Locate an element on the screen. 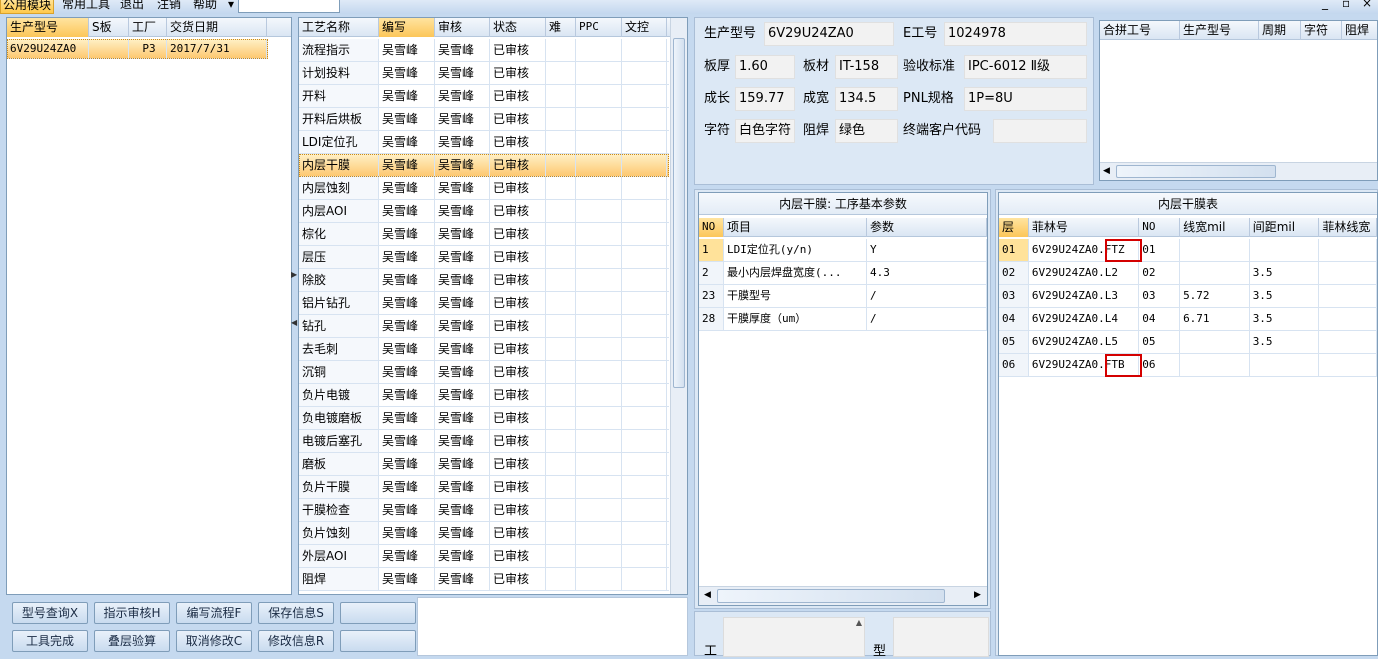 The image size is (1378, 659). col-merge-char: 字符 is located at coordinates (1321, 30).